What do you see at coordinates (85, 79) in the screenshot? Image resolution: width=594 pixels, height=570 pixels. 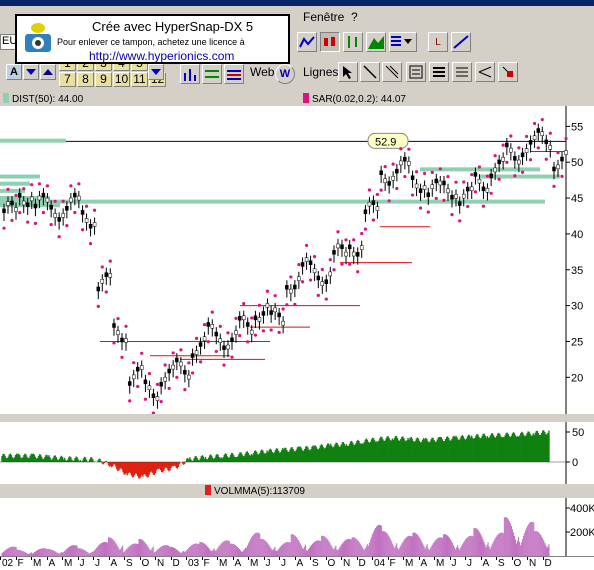 I see `period-8: 8` at bounding box center [85, 79].